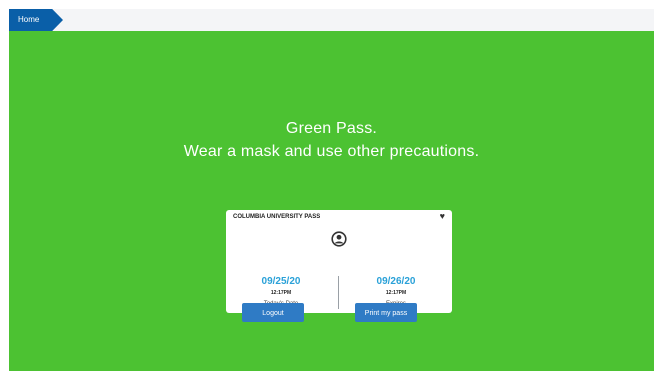  Describe the element at coordinates (331, 151) in the screenshot. I see `precaution-message: Wear a mask and use other precautions.` at that location.